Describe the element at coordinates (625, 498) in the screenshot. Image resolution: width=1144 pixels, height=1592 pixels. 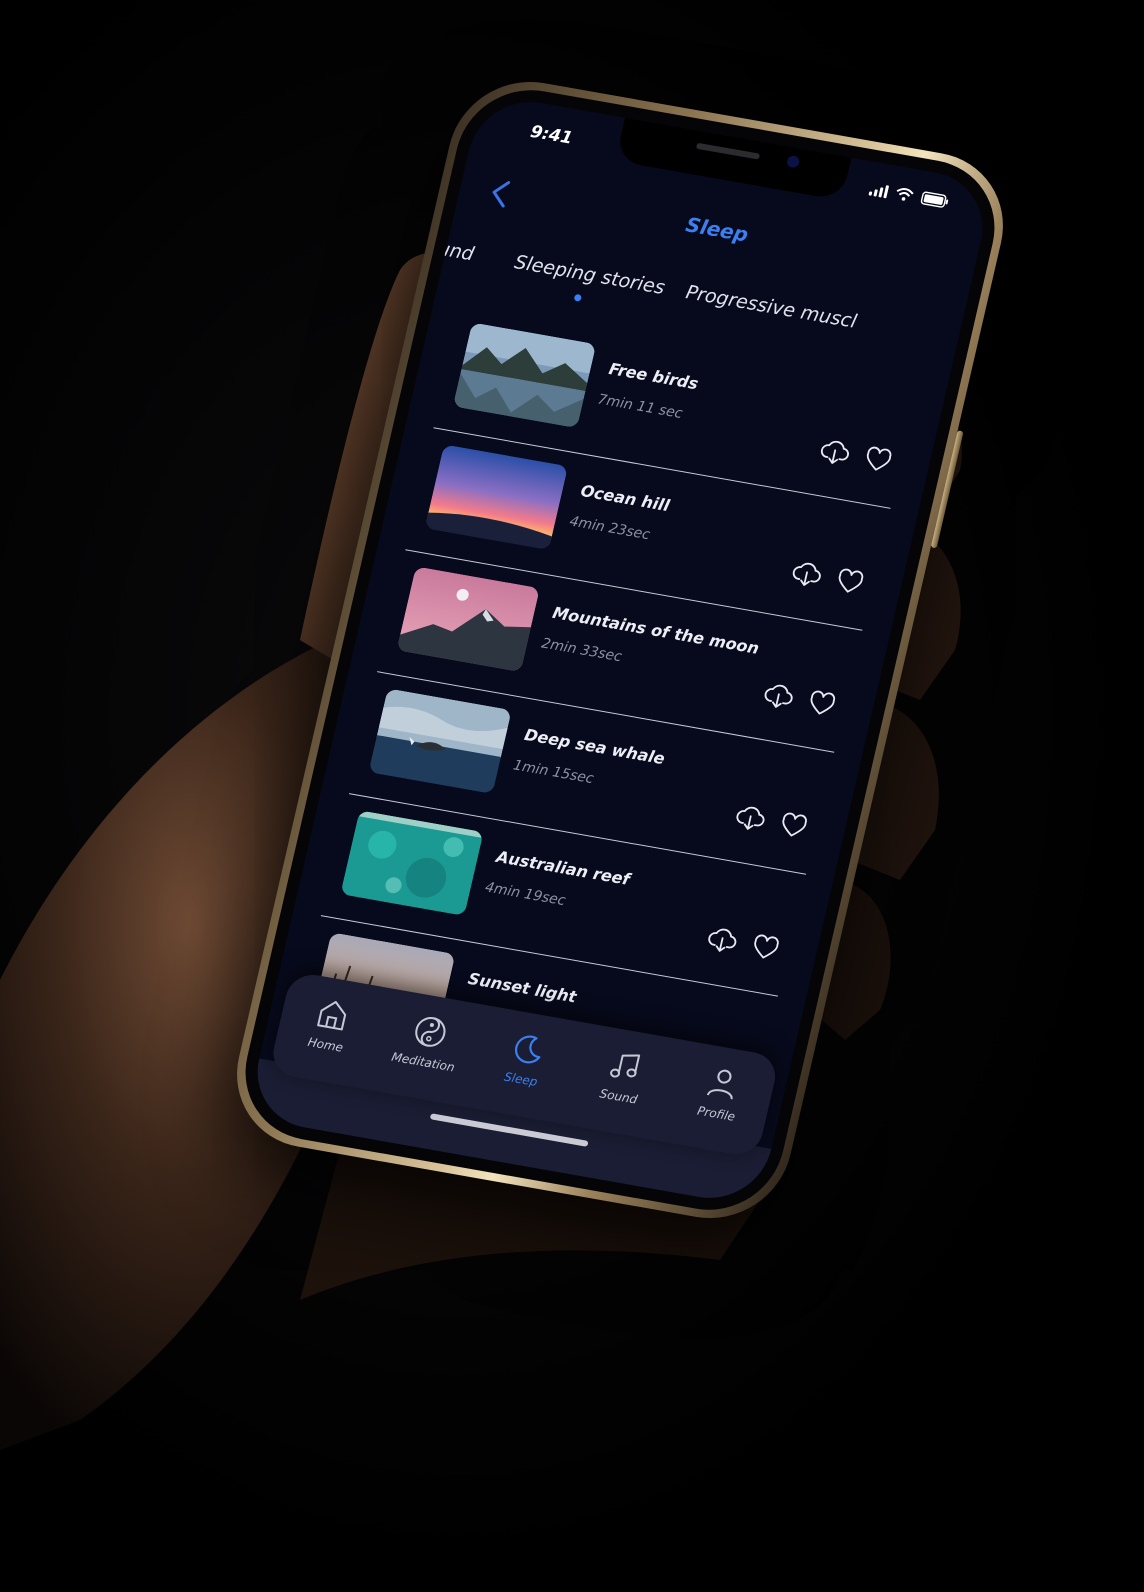
I see `story-title: Ocean hill` at that location.